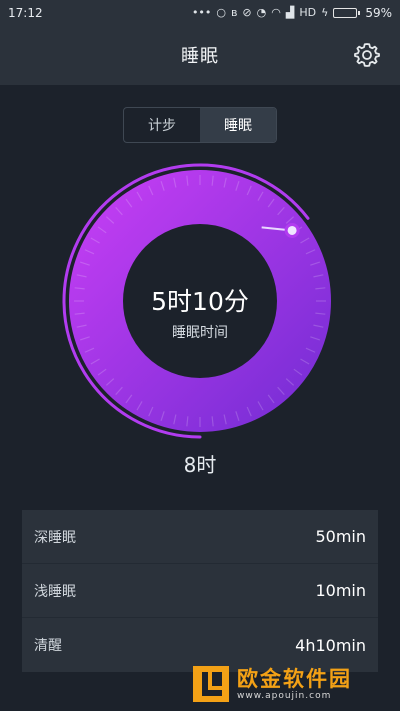  I want to click on notification-dots-icon: •••, so click(201, 12).